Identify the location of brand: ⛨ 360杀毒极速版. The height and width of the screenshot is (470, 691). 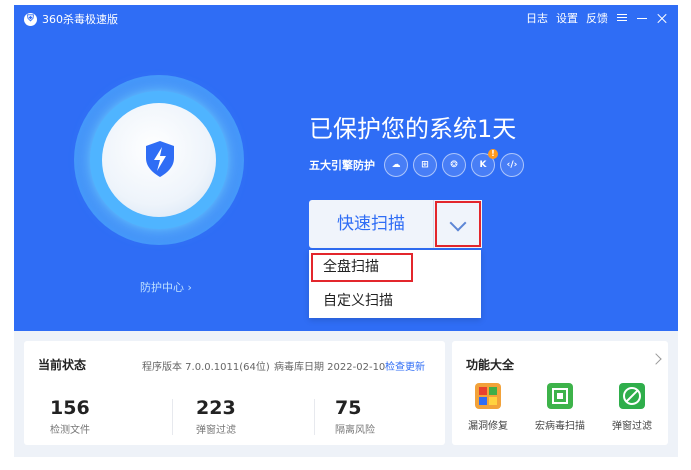
(71, 19).